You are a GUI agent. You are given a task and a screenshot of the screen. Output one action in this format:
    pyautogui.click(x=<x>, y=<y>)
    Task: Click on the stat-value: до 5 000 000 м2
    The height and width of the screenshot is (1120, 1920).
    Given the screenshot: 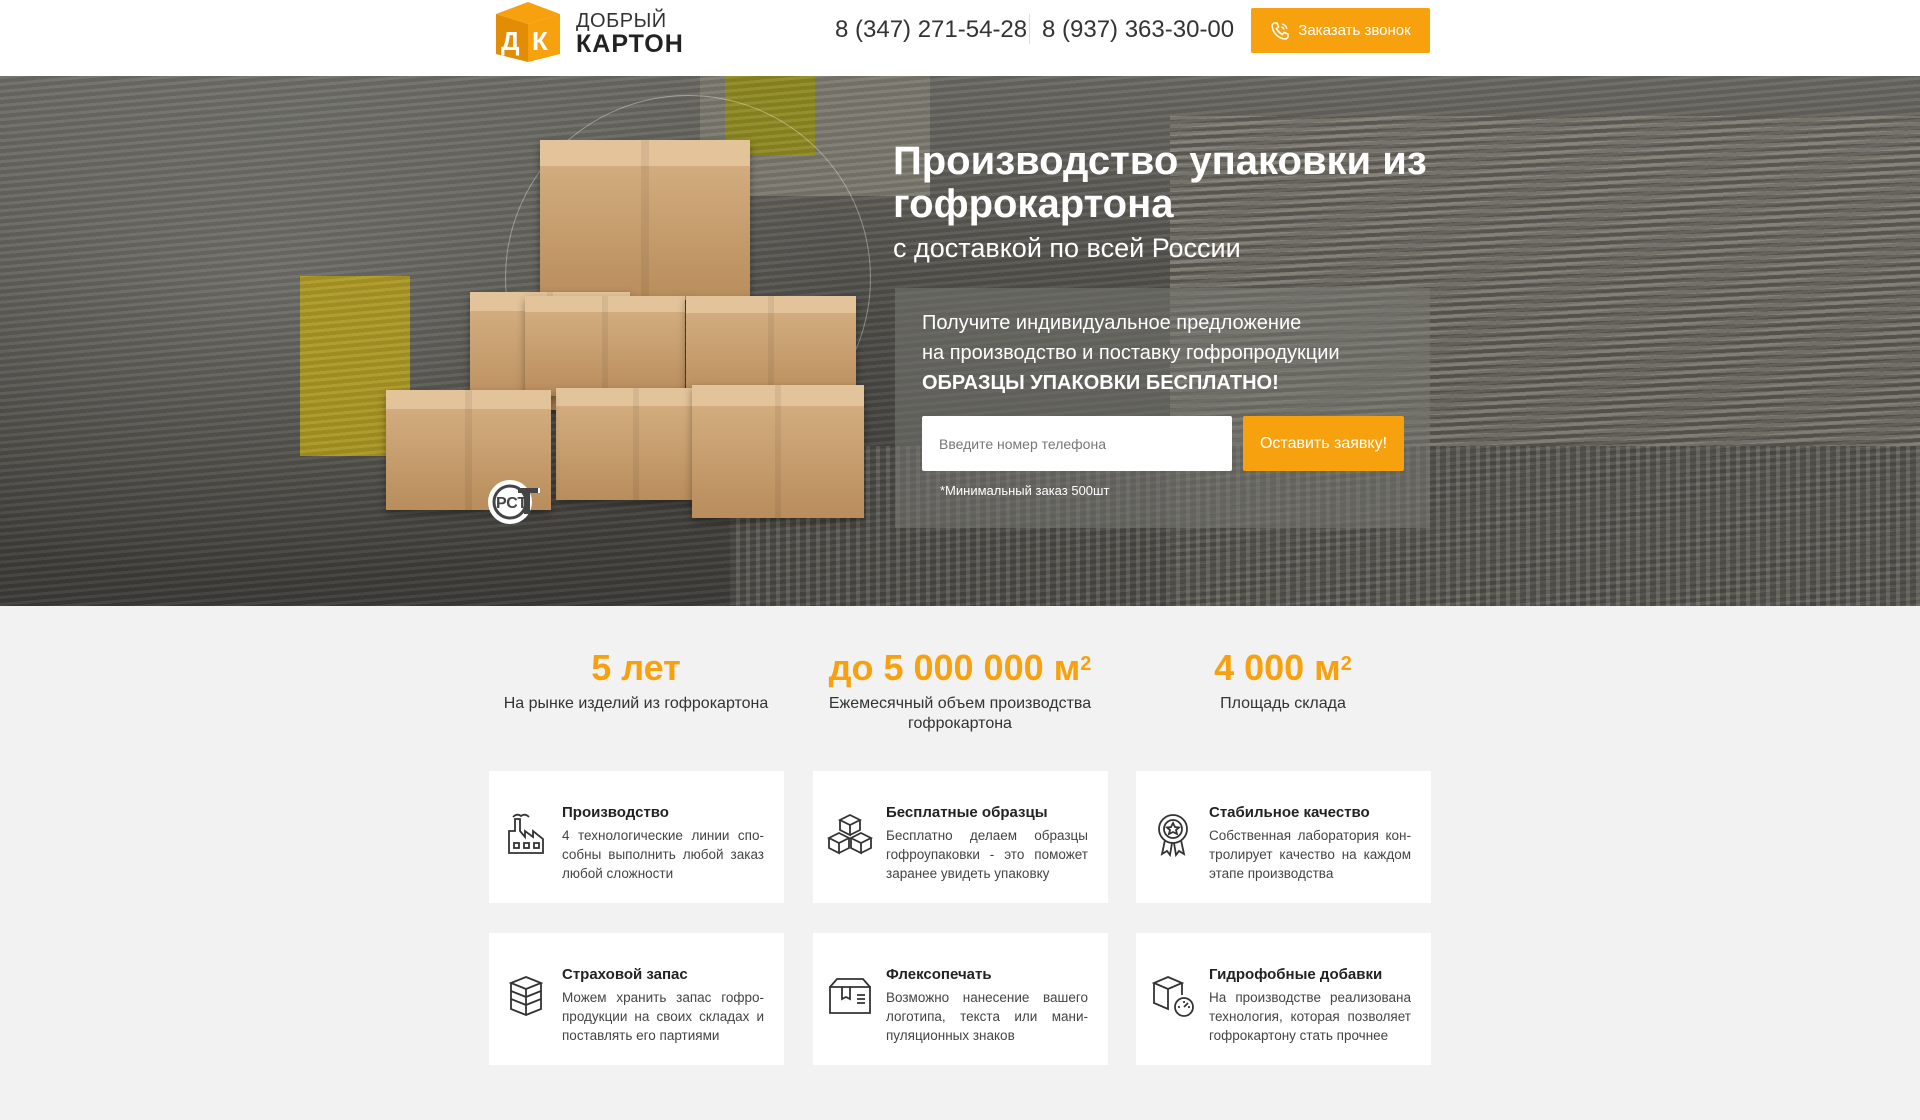 What is the action you would take?
    pyautogui.click(x=960, y=667)
    